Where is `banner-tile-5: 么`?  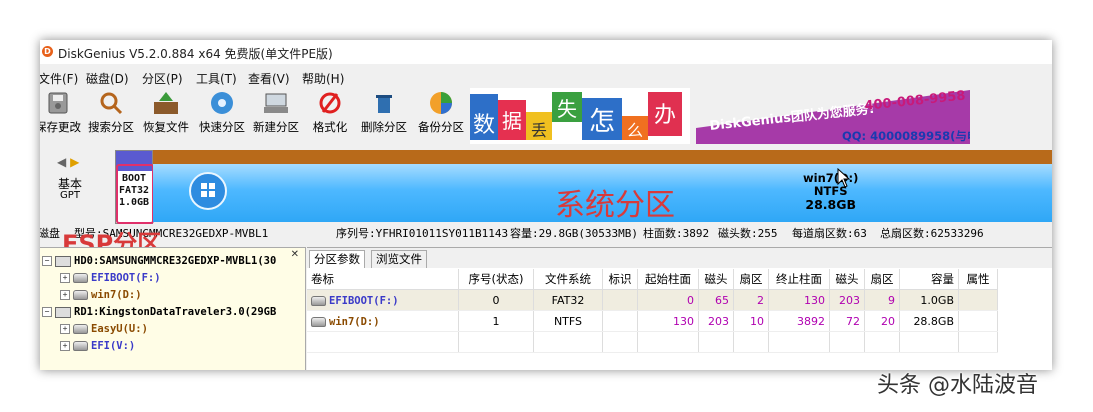
banner-tile-5: 么 is located at coordinates (635, 130).